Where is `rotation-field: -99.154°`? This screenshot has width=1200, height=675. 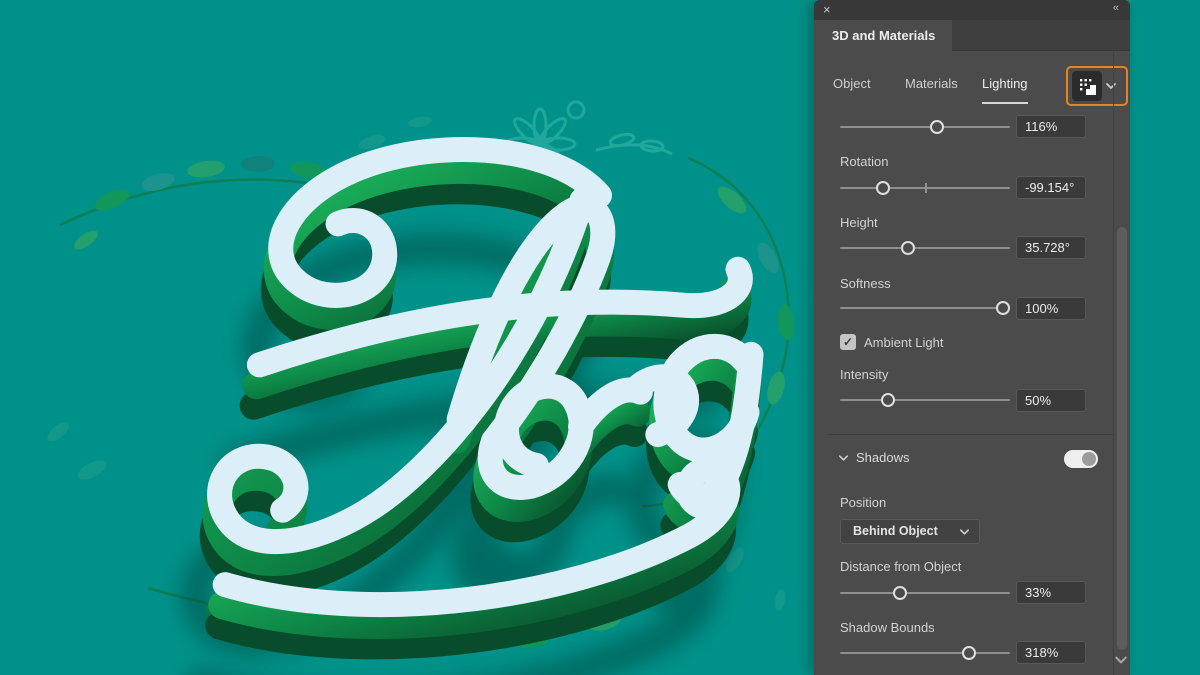
rotation-field: -99.154° is located at coordinates (1051, 187).